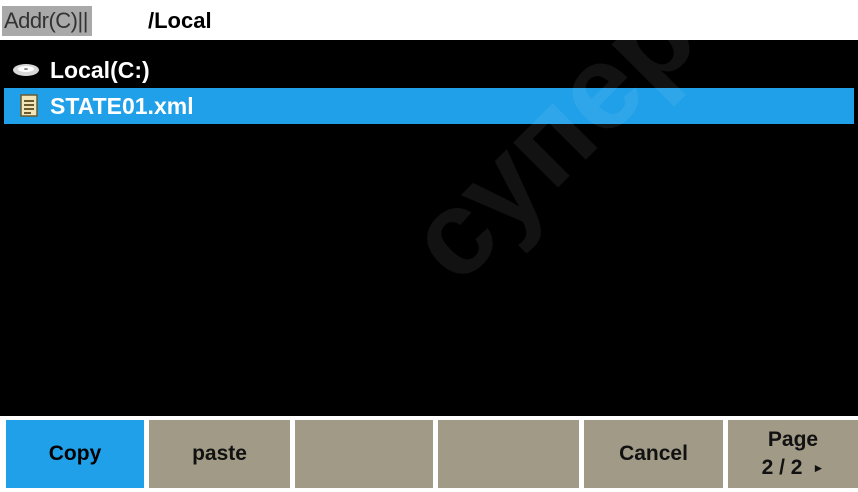 This screenshot has height=492, width=858. What do you see at coordinates (100, 69) in the screenshot?
I see `drive-label: Local(C:)` at bounding box center [100, 69].